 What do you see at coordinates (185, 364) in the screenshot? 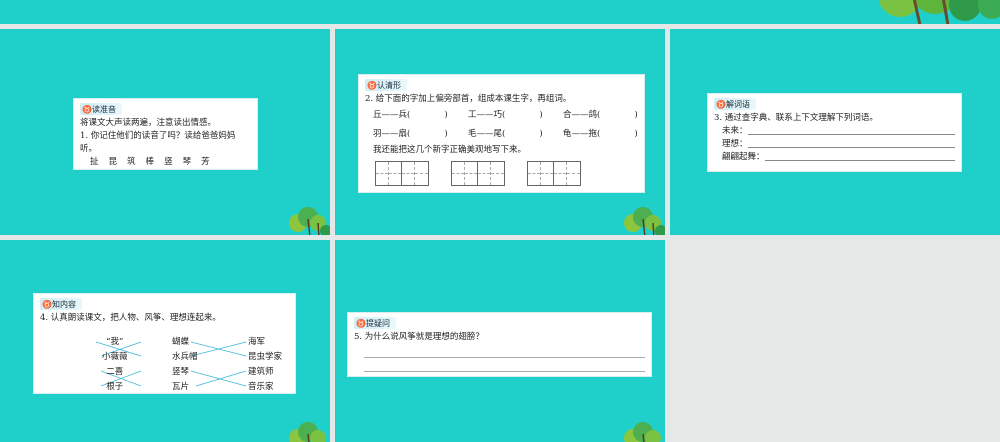
I see `kites-column: 蝴蝶 水兵帽 竖琴 瓦片` at bounding box center [185, 364].